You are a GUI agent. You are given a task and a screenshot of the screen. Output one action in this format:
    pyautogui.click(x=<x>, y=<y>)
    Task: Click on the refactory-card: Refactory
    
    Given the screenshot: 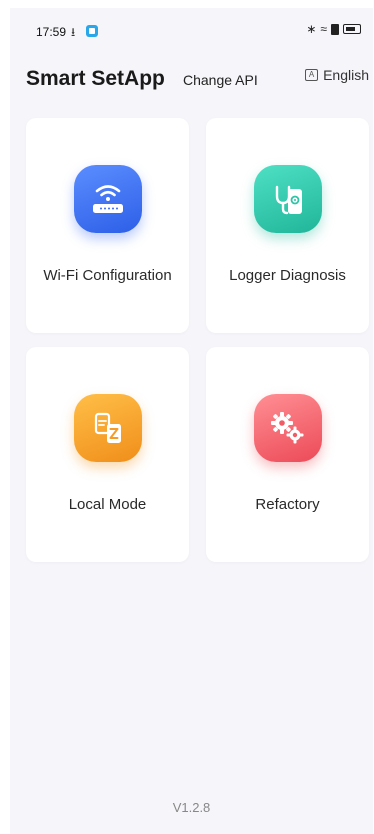 What is the action you would take?
    pyautogui.click(x=287, y=454)
    